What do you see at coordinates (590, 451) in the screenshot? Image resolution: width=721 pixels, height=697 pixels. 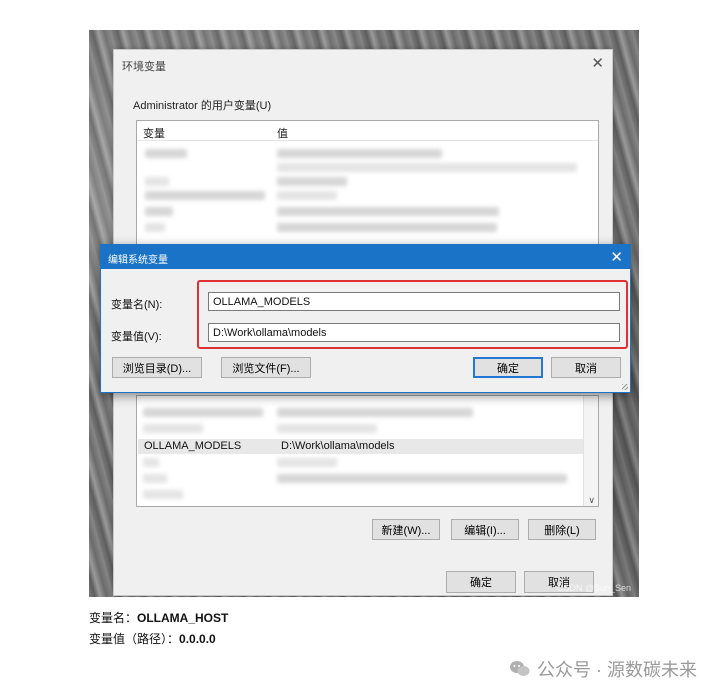 I see `scrollbar: ∨` at bounding box center [590, 451].